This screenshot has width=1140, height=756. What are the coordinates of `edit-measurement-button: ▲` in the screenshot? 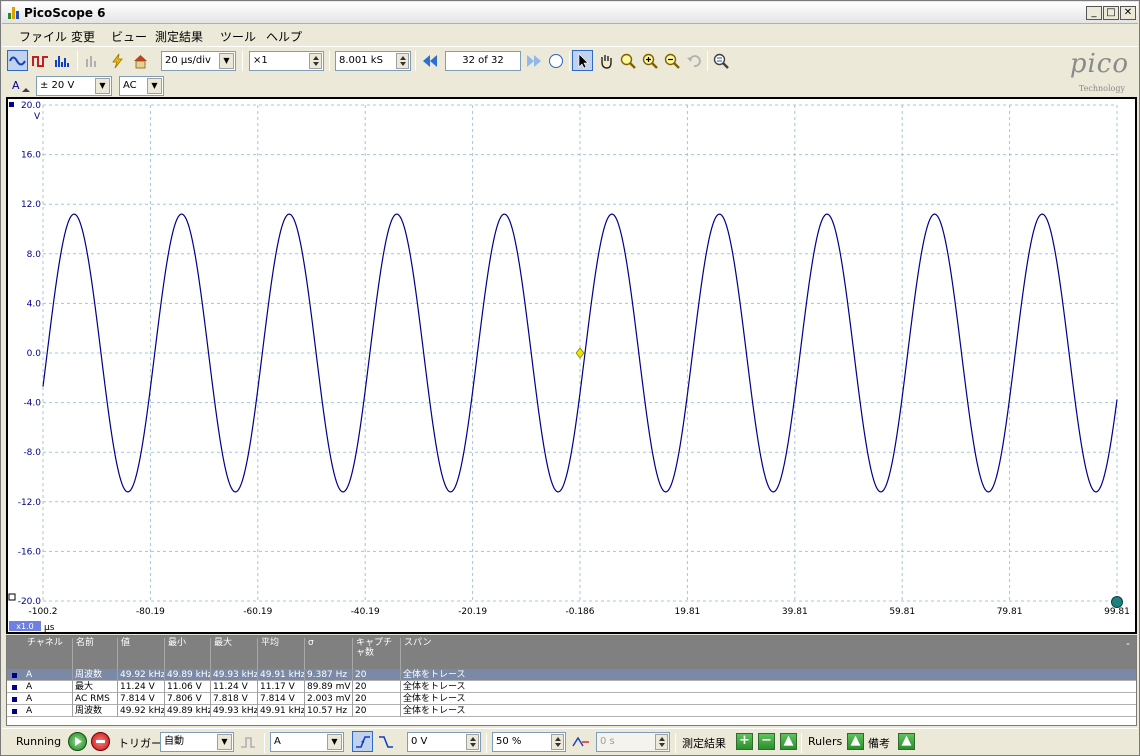 It's located at (788, 741).